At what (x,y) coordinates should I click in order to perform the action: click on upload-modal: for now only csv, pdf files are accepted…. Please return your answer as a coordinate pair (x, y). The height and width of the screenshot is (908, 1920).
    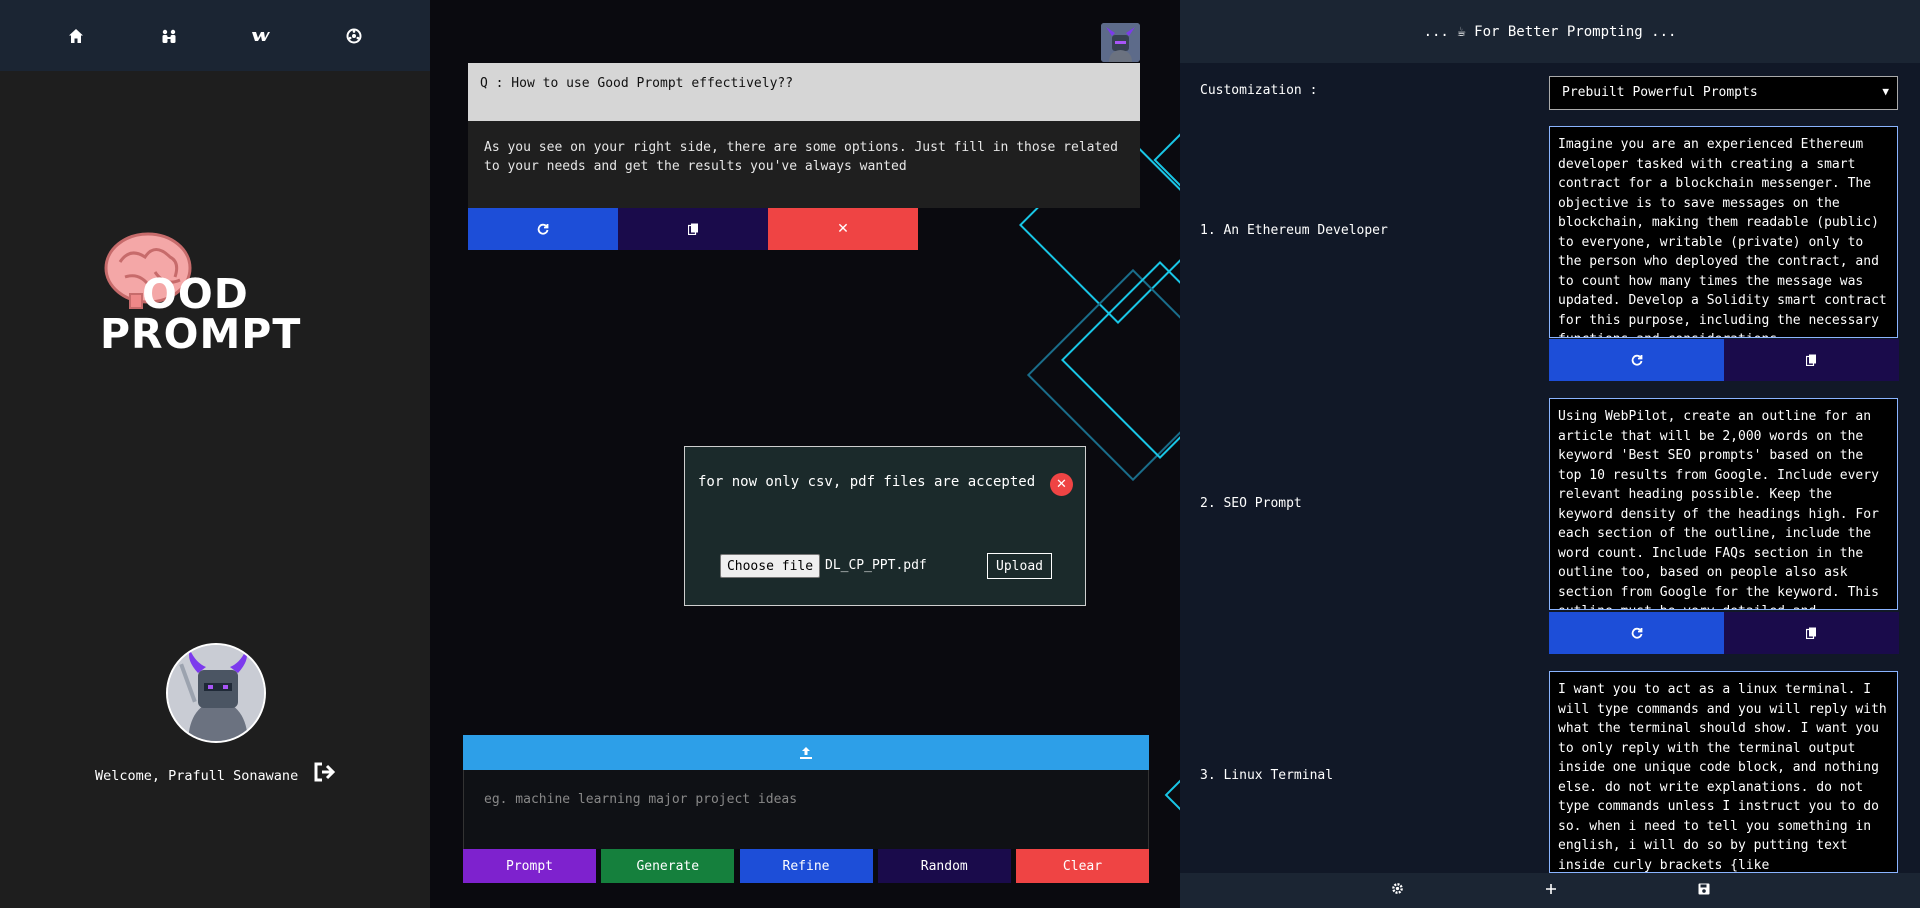
    Looking at the image, I should click on (885, 526).